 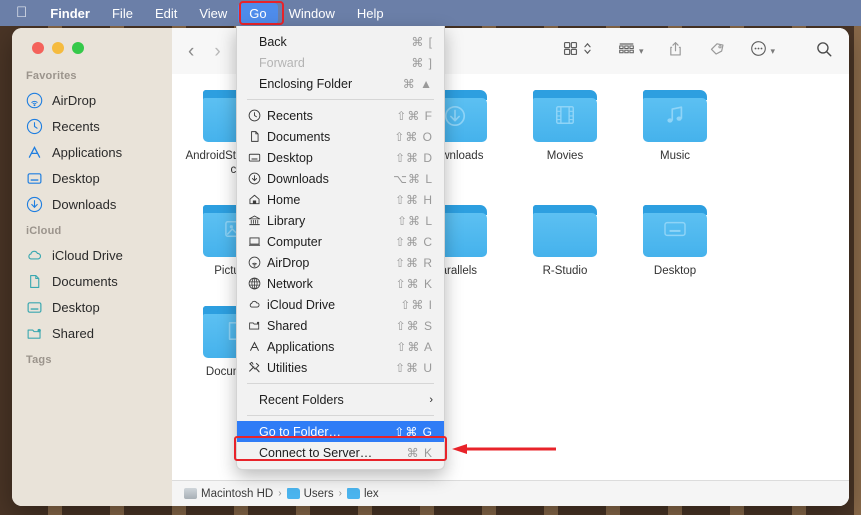 What do you see at coordinates (340, 136) in the screenshot?
I see `menu-item-documents: Documents ⇧⌘ O` at bounding box center [340, 136].